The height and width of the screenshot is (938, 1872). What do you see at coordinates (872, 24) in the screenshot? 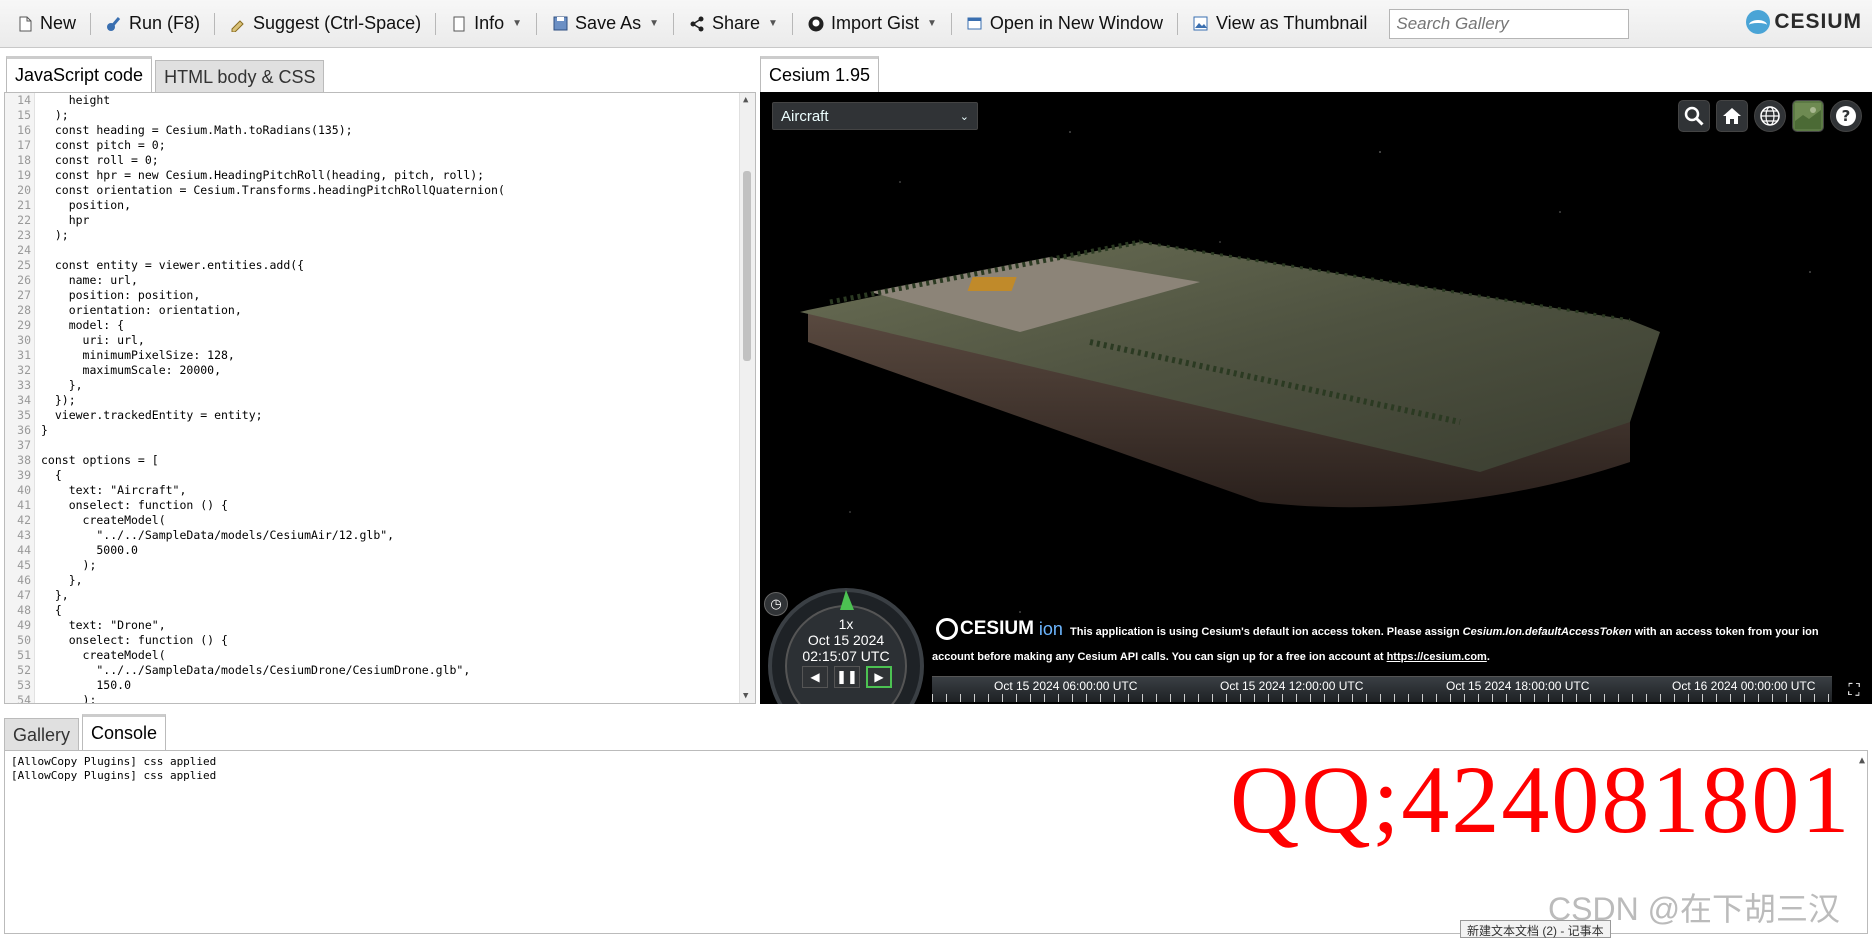
I see `import-gist-dropdown: Import Gist ▼` at bounding box center [872, 24].